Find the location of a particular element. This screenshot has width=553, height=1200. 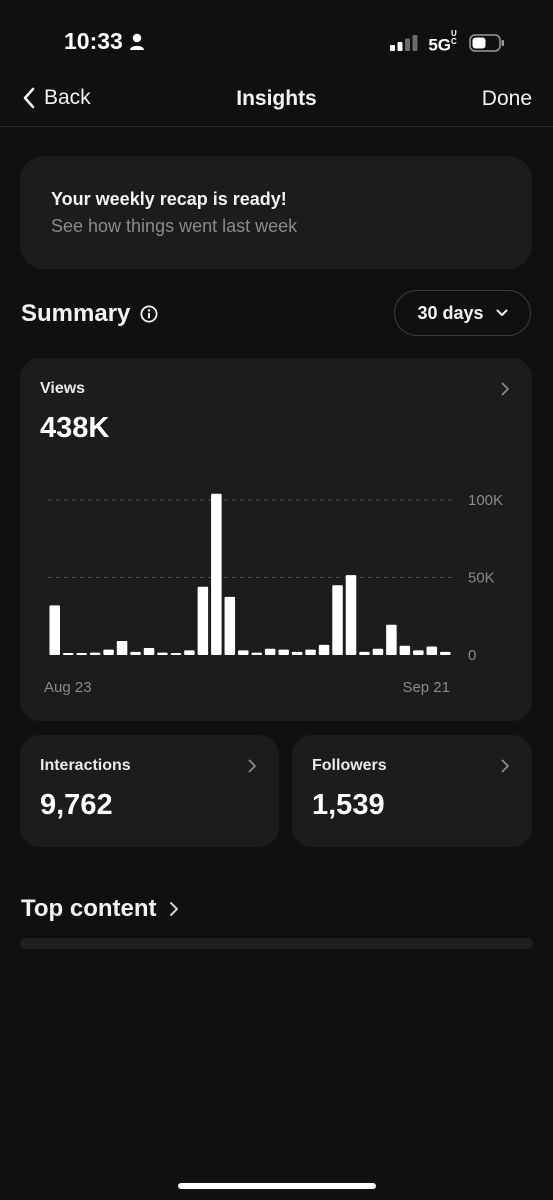

top-content-link: Top content is located at coordinates (100, 909).